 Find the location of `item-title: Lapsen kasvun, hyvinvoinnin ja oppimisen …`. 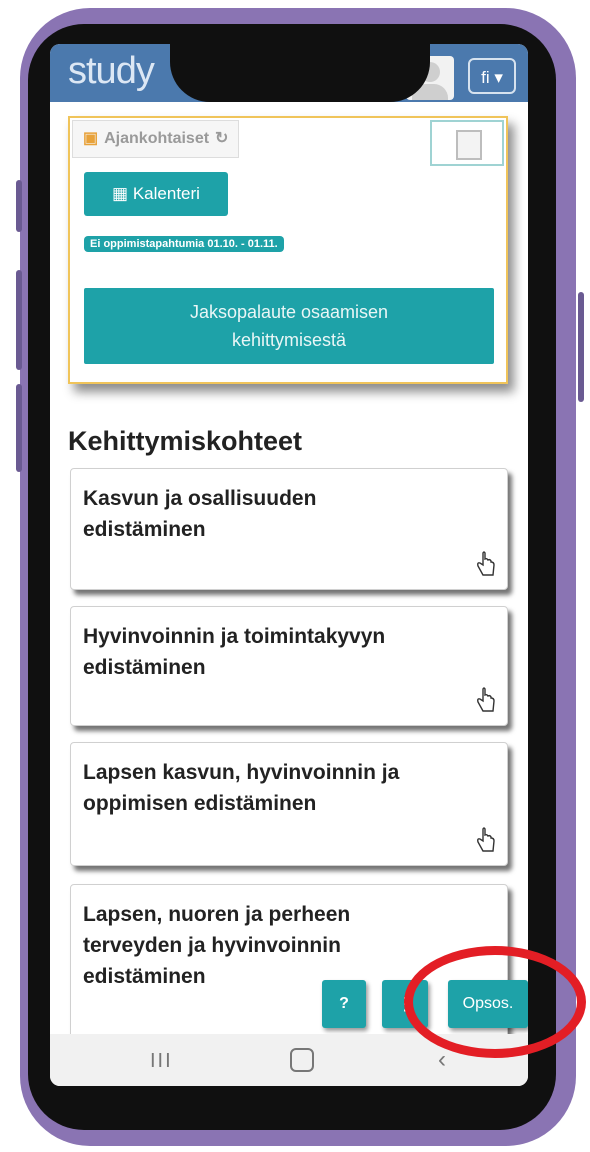

item-title: Lapsen kasvun, hyvinvoinnin ja oppimisen … is located at coordinates (241, 788).